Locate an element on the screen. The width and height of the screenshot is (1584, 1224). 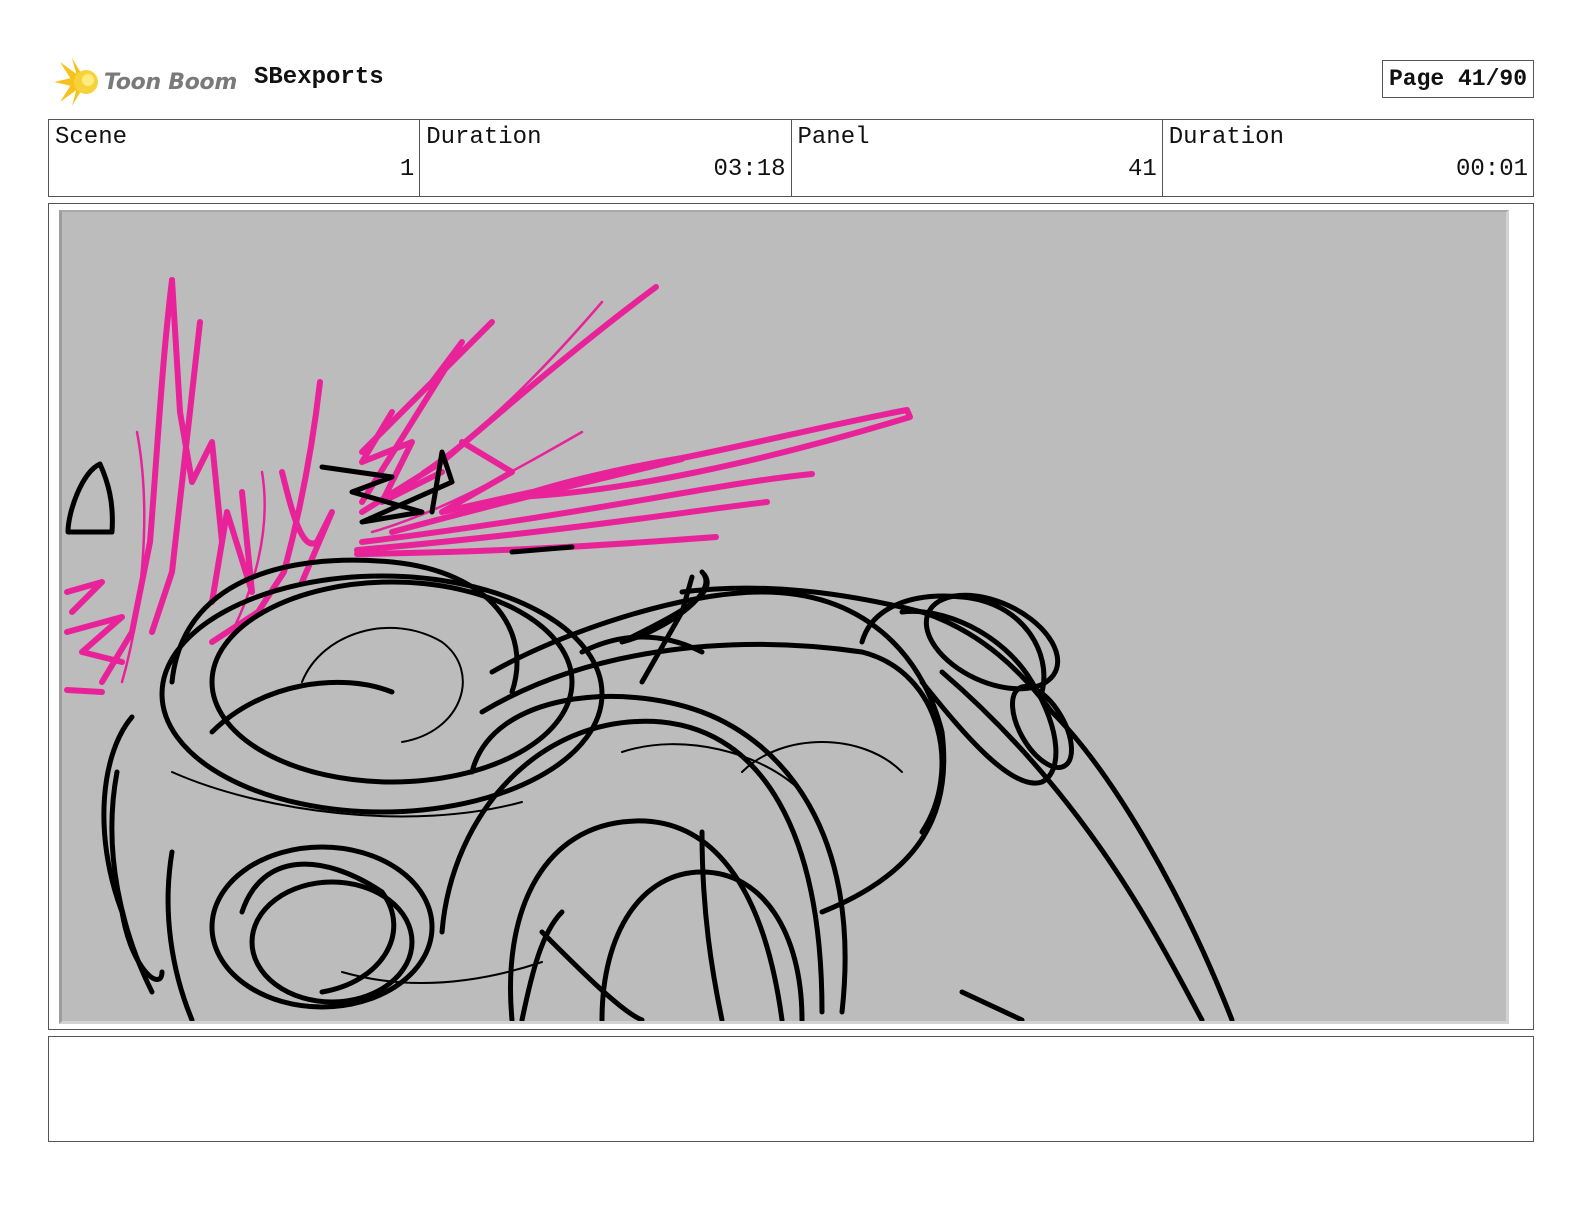
toon-boom-logo: Toon Boom is located at coordinates (145, 82).